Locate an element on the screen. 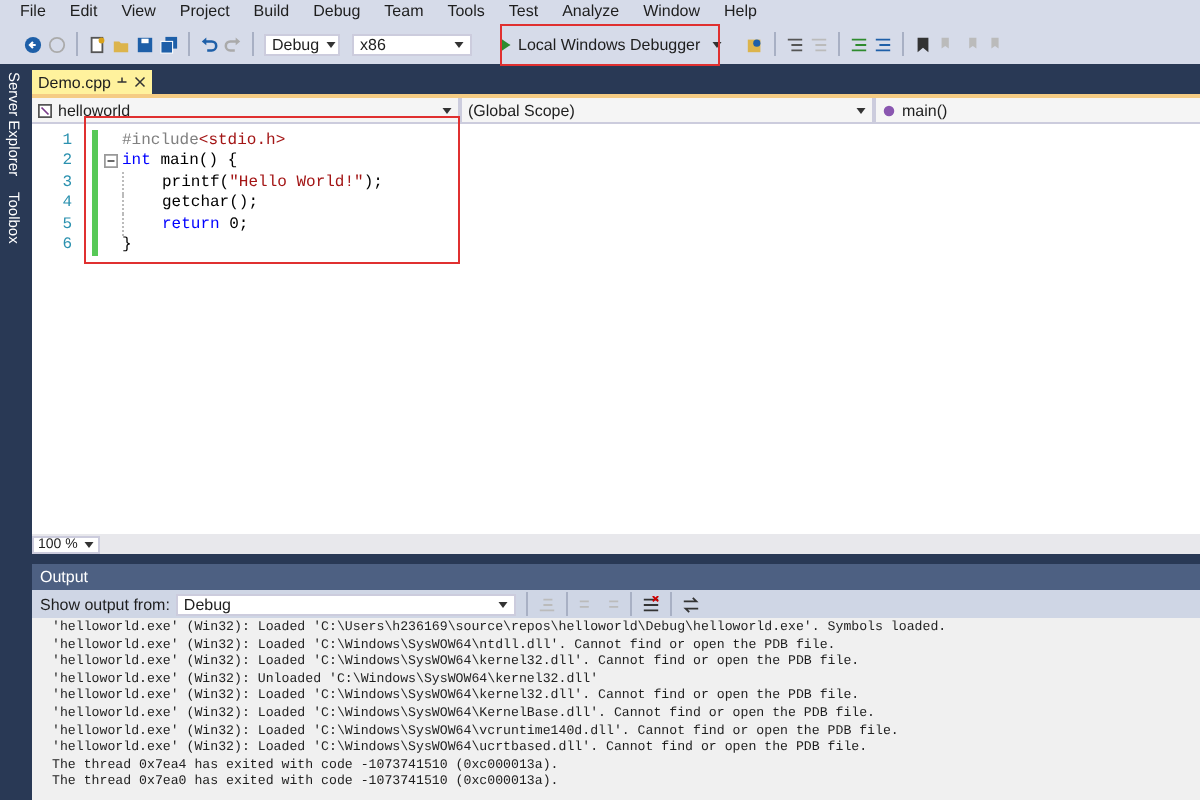 The image size is (1200, 800). pin-icon is located at coordinates (122, 82).